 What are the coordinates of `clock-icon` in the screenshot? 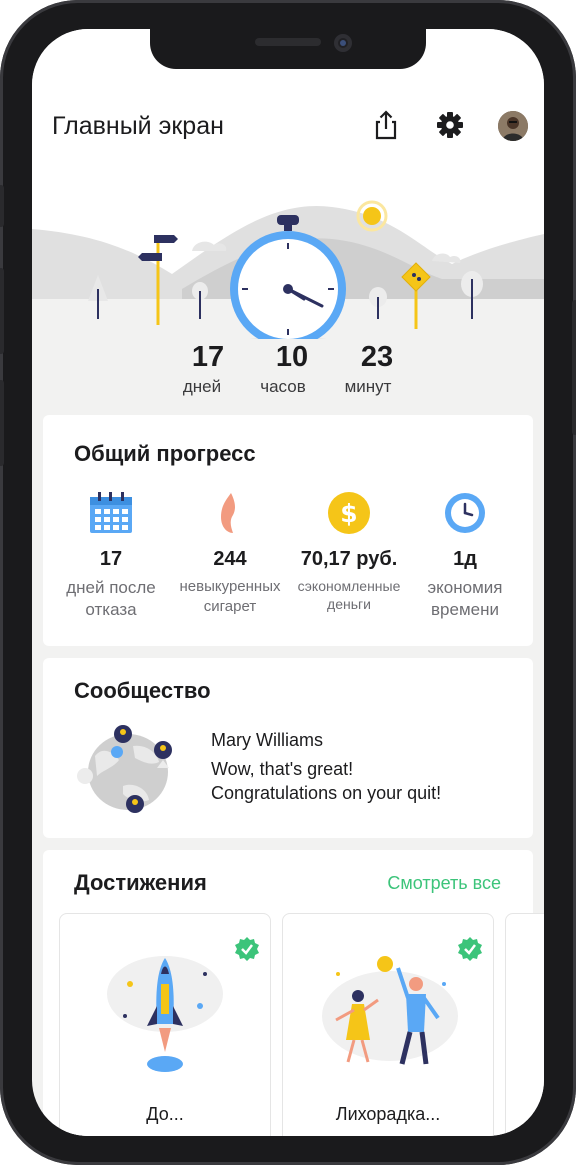 It's located at (465, 513).